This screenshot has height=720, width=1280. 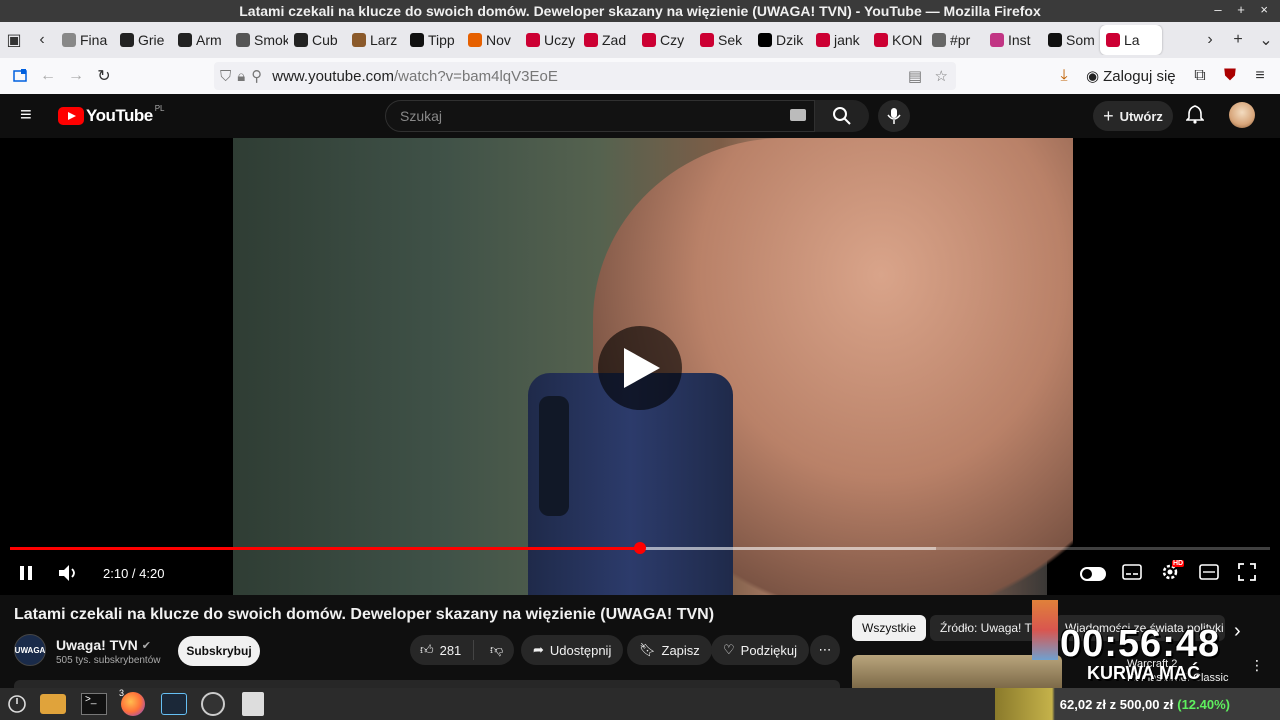 I want to click on volume-icon, so click(x=67, y=573).